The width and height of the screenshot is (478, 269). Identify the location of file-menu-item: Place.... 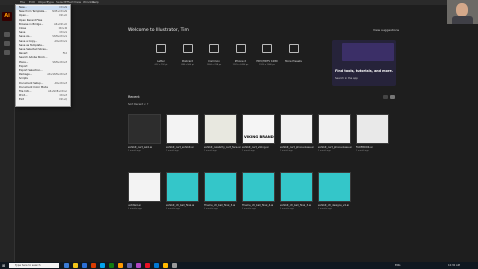
(23, 62).